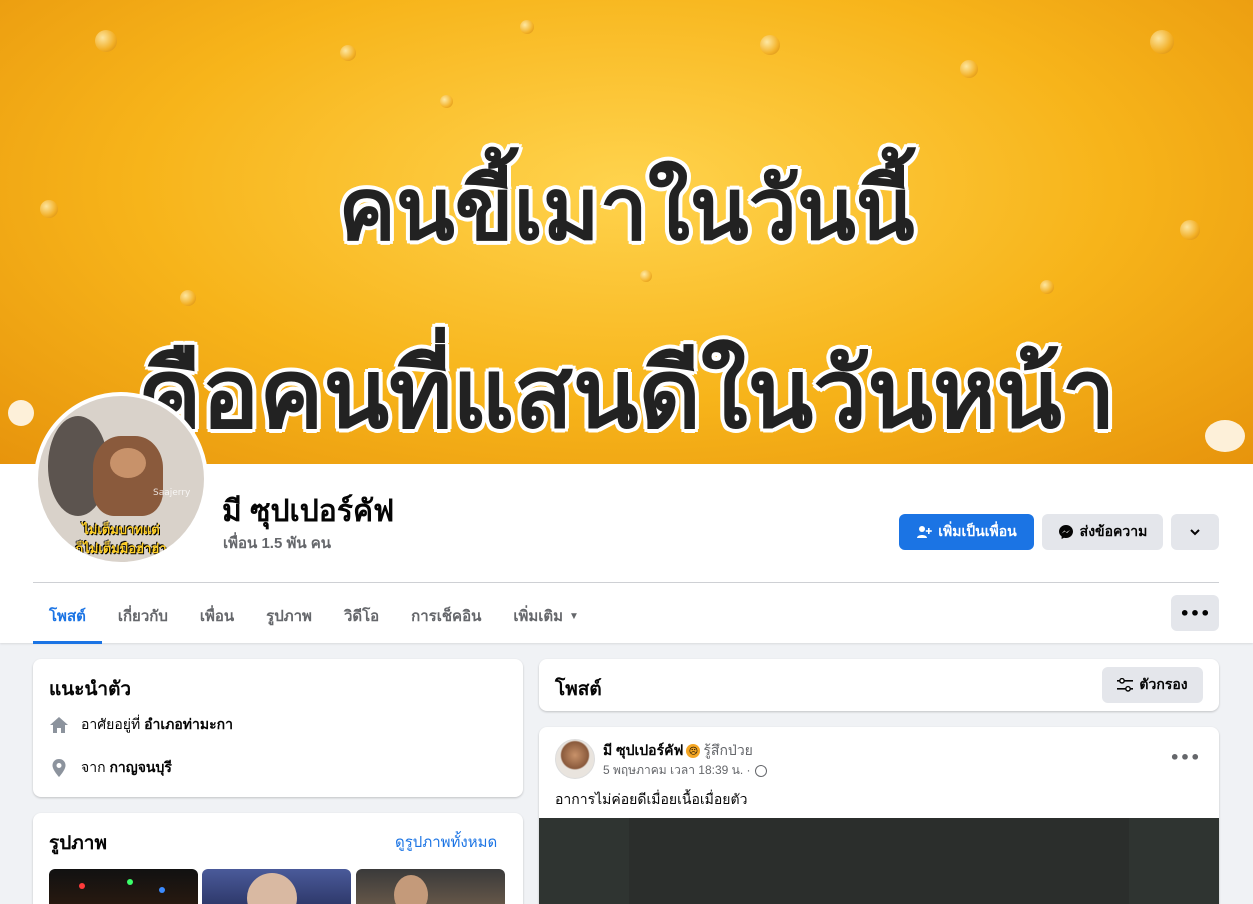  What do you see at coordinates (925, 532) in the screenshot?
I see `add-friend-icon` at bounding box center [925, 532].